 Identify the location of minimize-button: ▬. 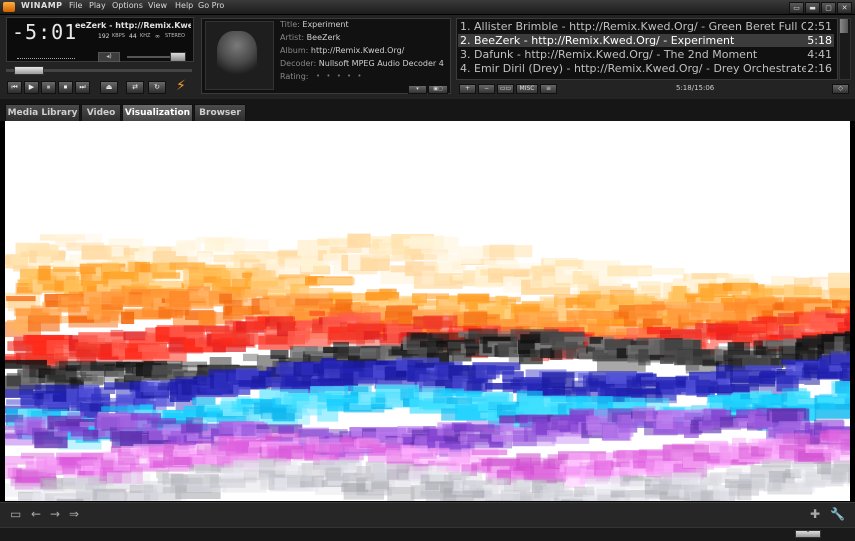
(812, 8).